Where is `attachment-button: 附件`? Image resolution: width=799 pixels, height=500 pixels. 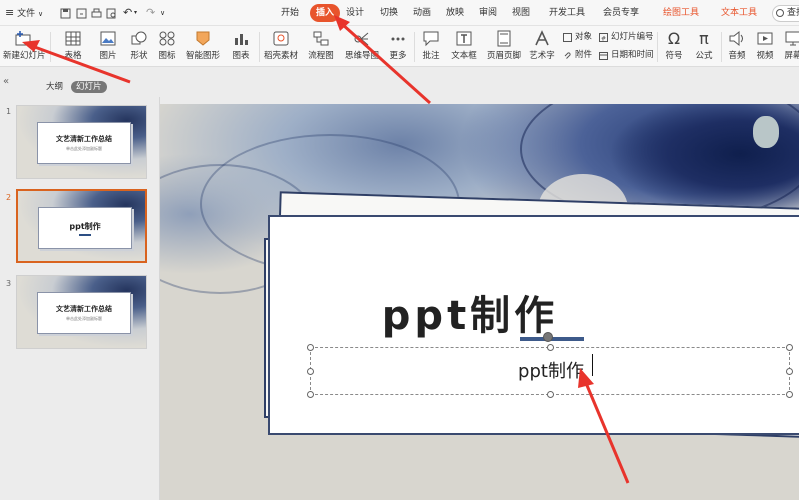 attachment-button: 附件 is located at coordinates (577, 55).